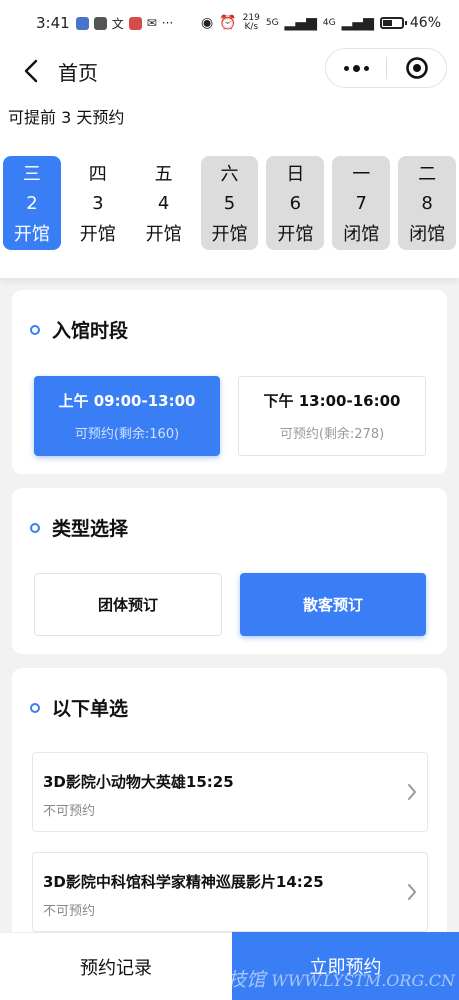 This screenshot has height=1000, width=459. I want to click on more-notifications-icon: ···, so click(167, 23).